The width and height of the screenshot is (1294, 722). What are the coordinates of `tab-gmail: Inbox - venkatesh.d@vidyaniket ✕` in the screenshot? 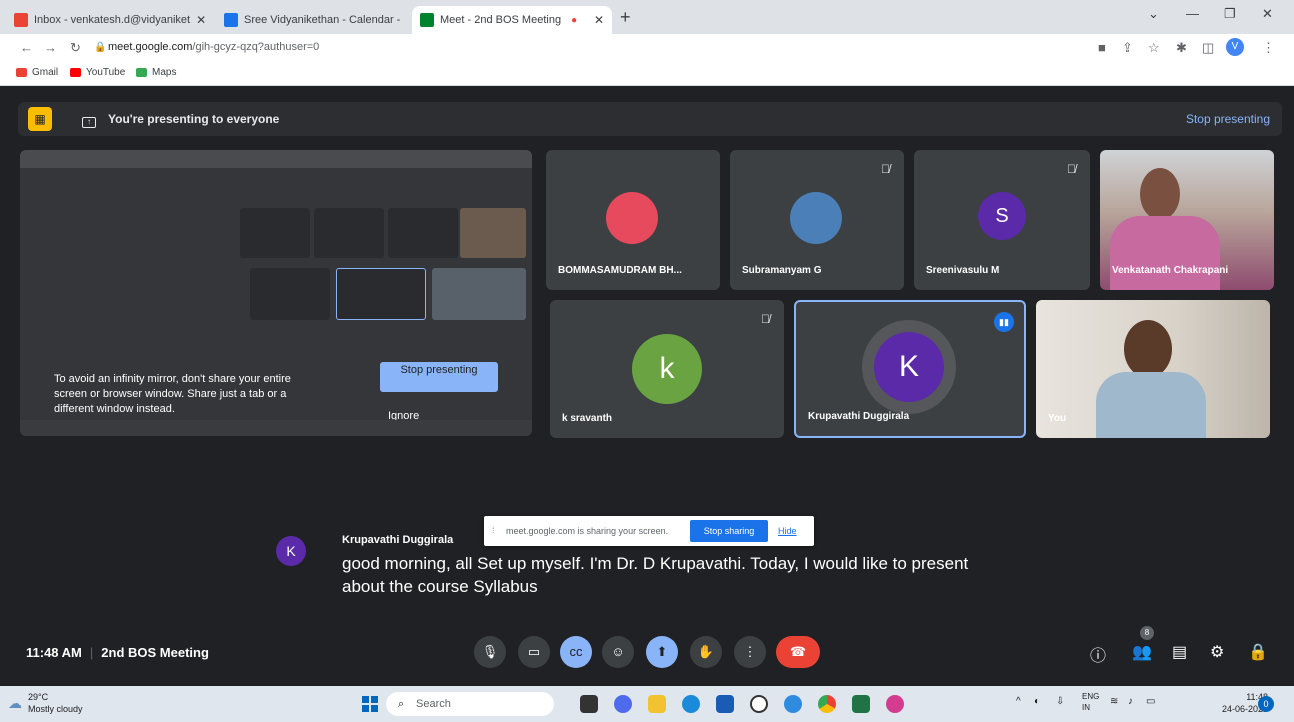 It's located at (109, 20).